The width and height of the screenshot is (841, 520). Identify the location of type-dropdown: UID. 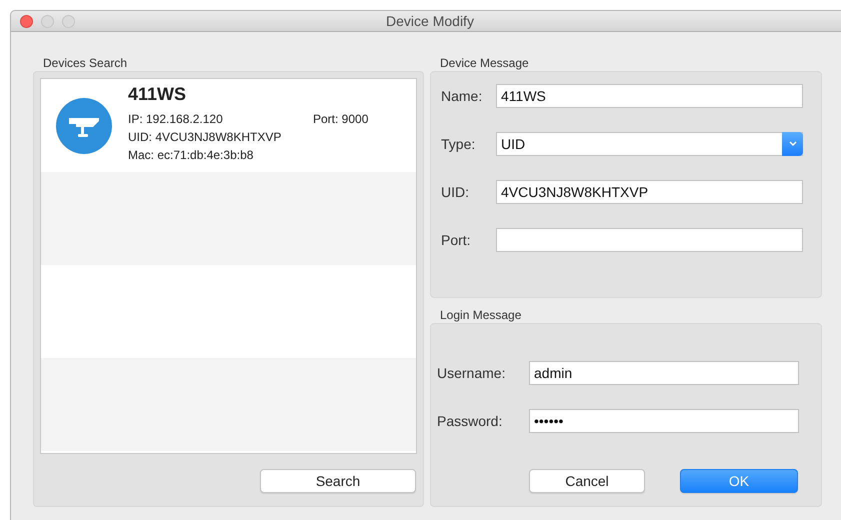
(649, 144).